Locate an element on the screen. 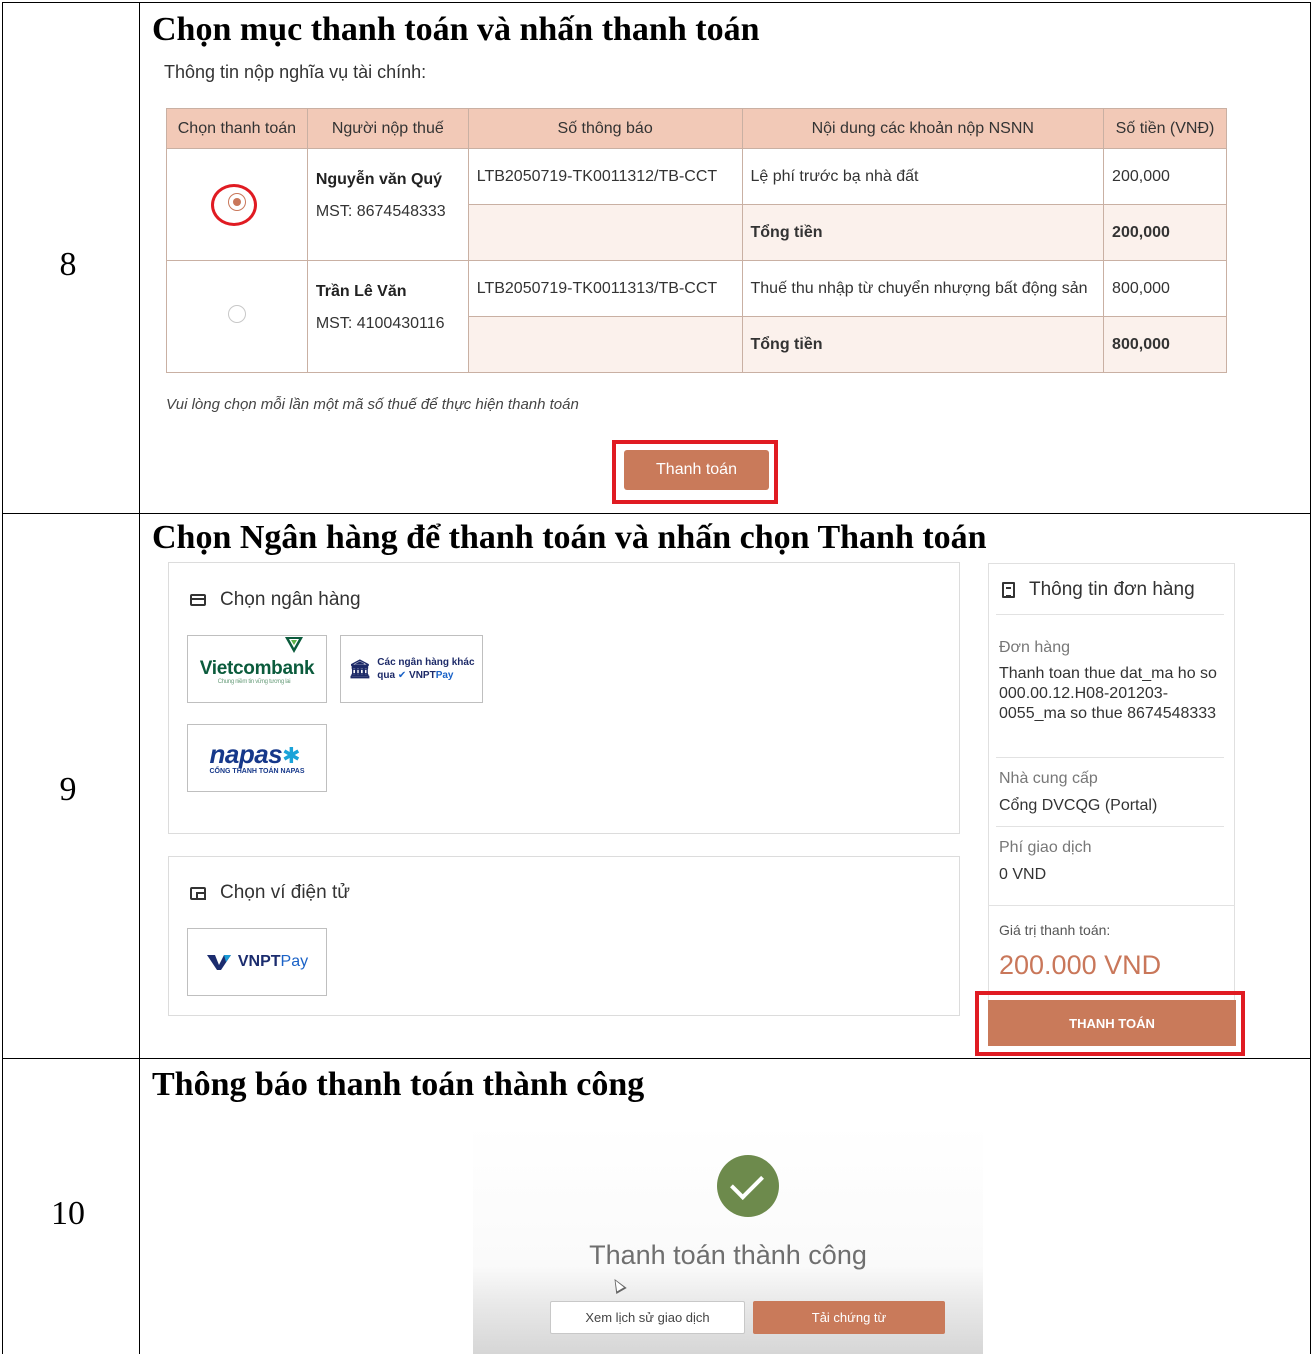 The height and width of the screenshot is (1354, 1316). step-number: 9 is located at coordinates (68, 789).